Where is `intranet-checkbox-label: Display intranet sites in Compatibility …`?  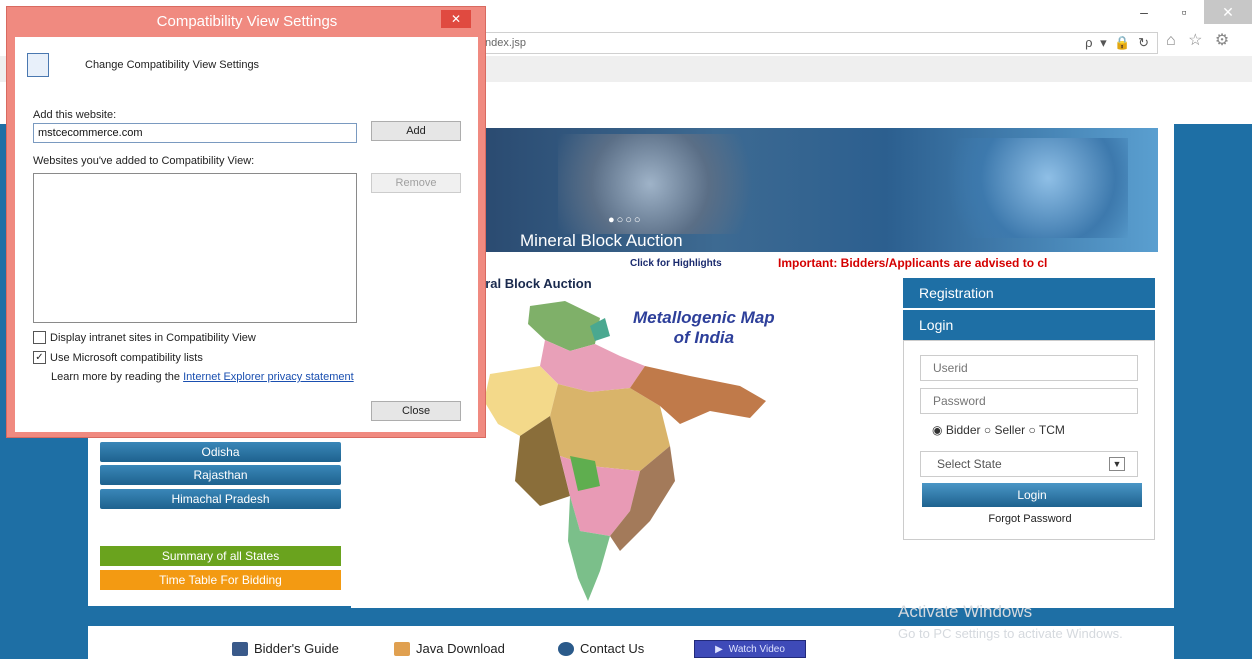 intranet-checkbox-label: Display intranet sites in Compatibility … is located at coordinates (153, 337).